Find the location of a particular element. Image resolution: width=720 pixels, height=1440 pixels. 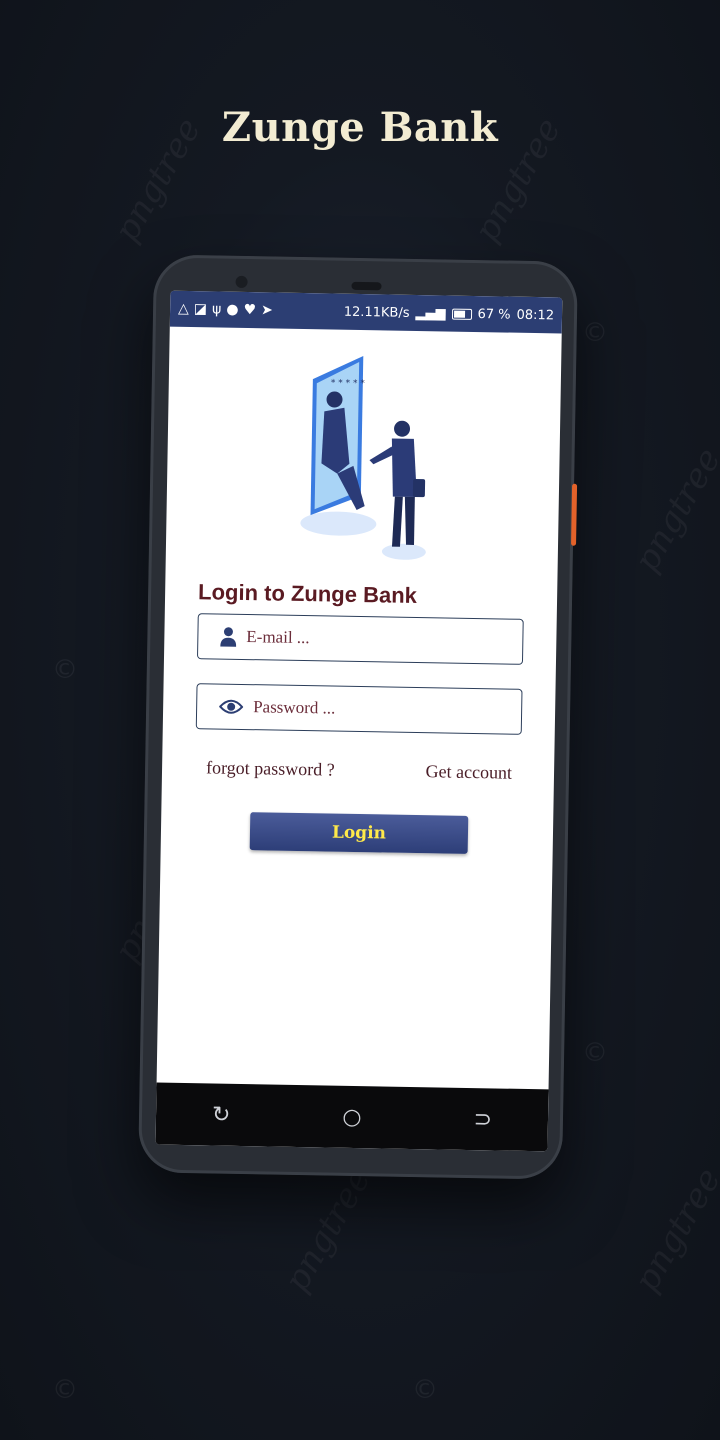

earpiece is located at coordinates (366, 286).